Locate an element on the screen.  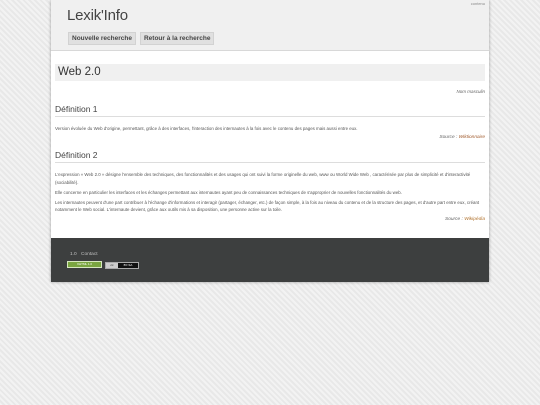
footer-link-version: 1.0 is located at coordinates (73, 254).